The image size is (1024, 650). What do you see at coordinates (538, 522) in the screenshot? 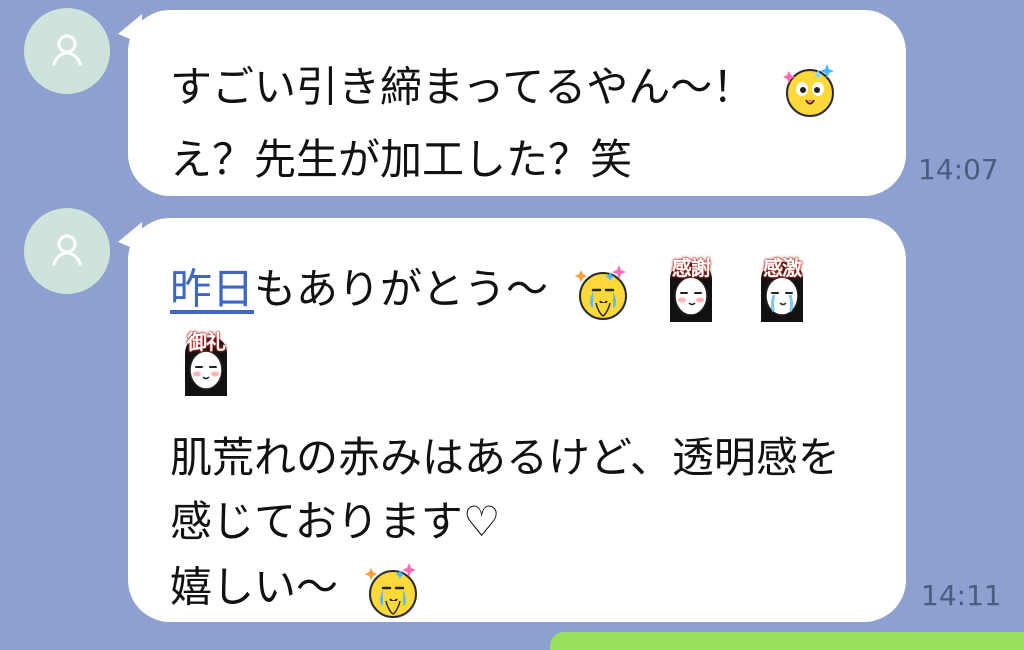
I see `message-line: 感じております♡` at bounding box center [538, 522].